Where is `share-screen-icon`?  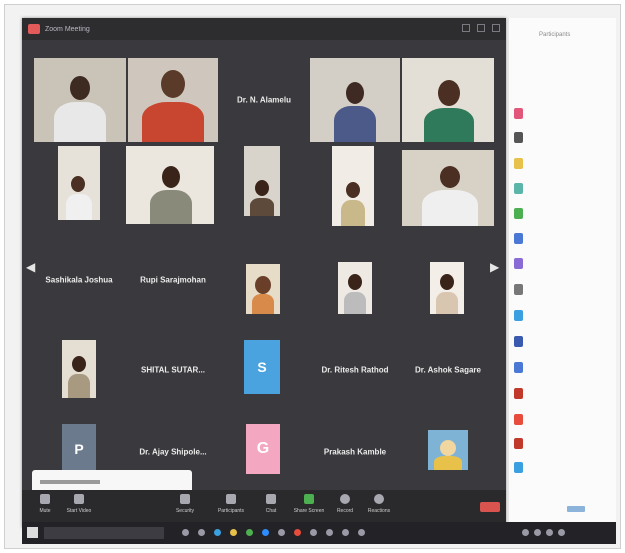
share-screen-icon is located at coordinates (309, 499).